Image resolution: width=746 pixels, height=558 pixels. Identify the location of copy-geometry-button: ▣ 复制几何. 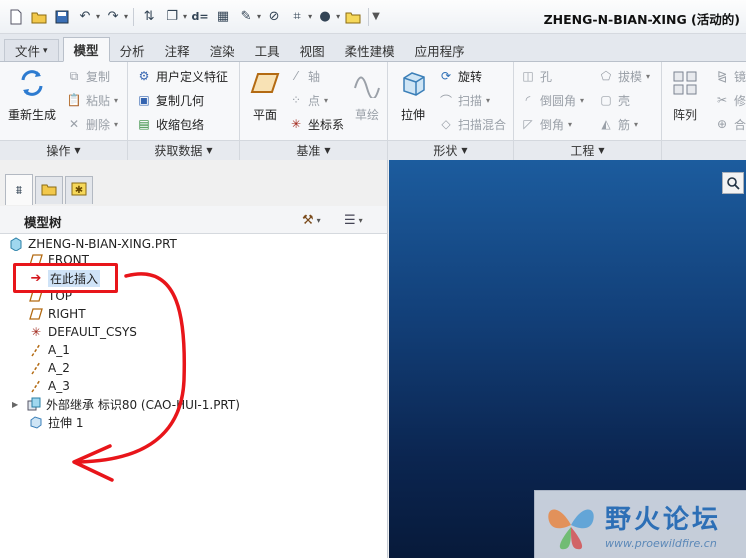
(170, 100).